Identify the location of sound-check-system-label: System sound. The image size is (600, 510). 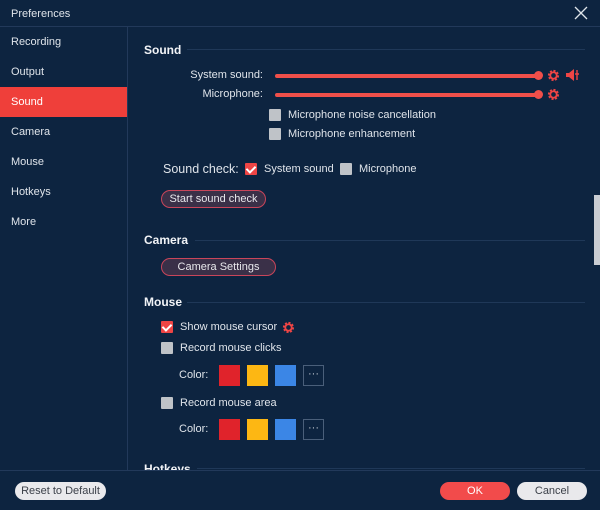
(299, 169).